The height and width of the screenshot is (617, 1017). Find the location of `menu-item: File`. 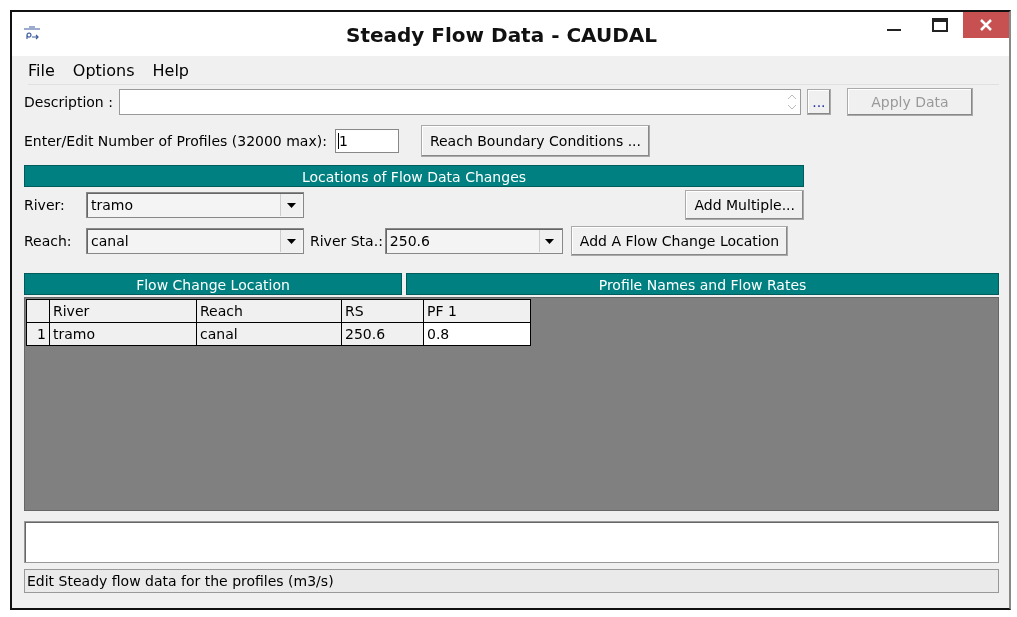

menu-item: File is located at coordinates (41, 70).